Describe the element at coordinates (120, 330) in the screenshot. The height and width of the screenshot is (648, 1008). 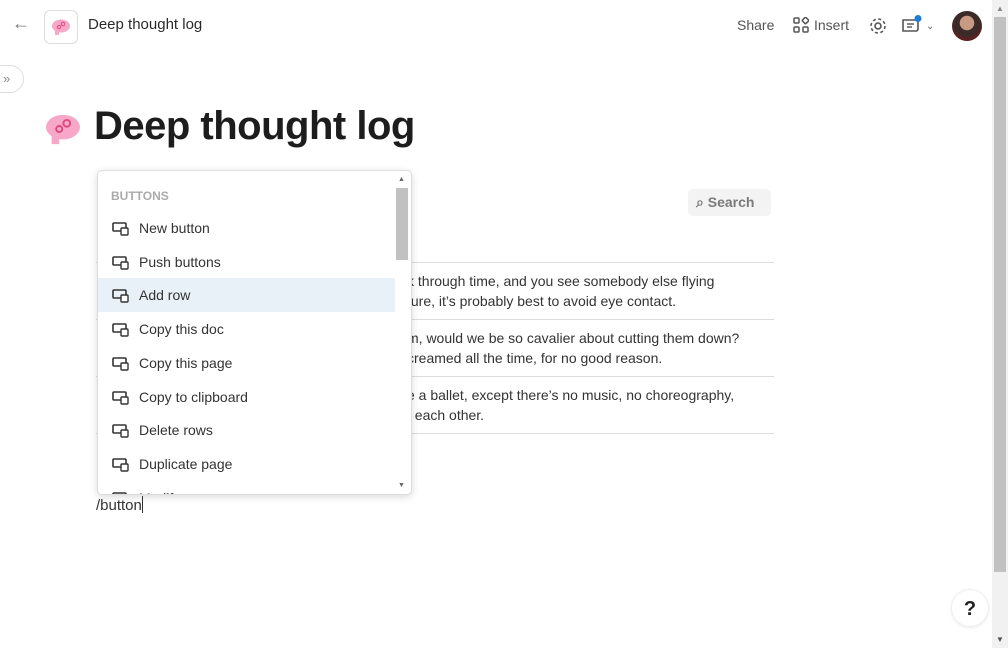
I see `copy-doc-icon` at that location.